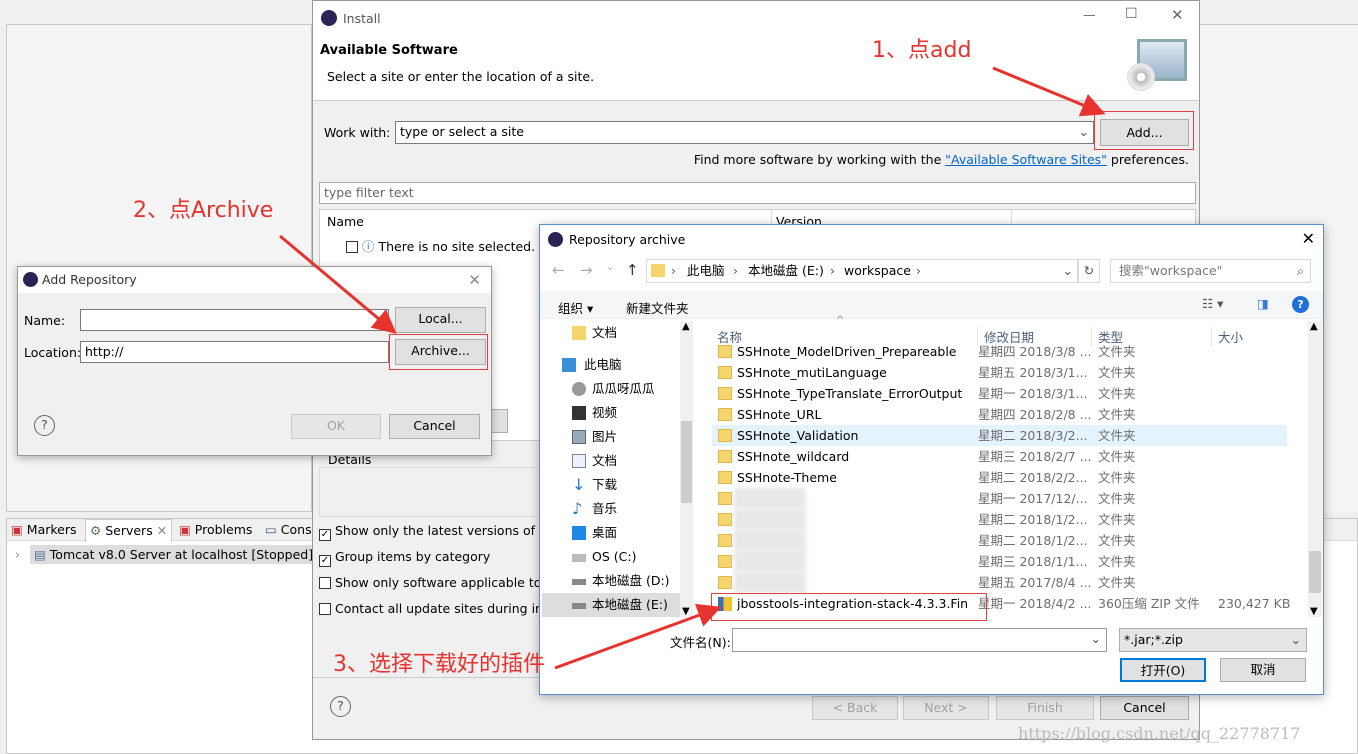 This screenshot has width=1358, height=754. What do you see at coordinates (638, 636) in the screenshot?
I see `arrow-step3` at bounding box center [638, 636].